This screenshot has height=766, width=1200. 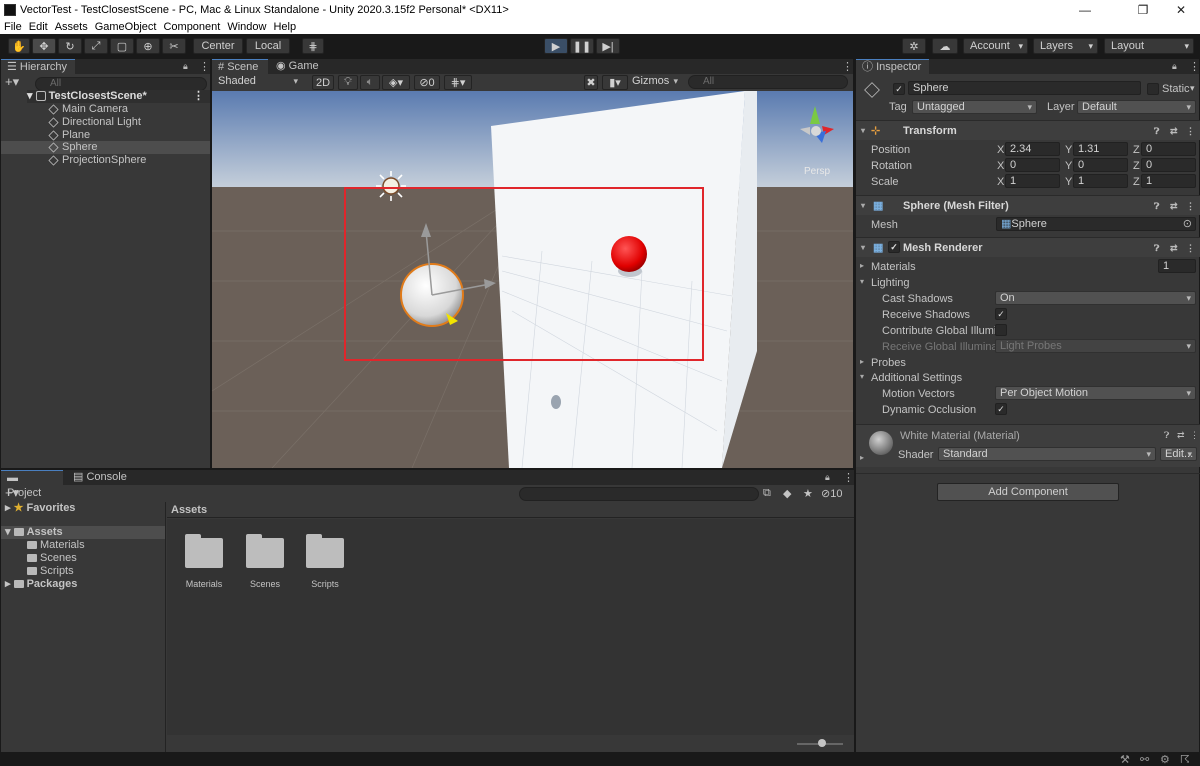 I want to click on menu-edit: Edit, so click(x=38, y=27).